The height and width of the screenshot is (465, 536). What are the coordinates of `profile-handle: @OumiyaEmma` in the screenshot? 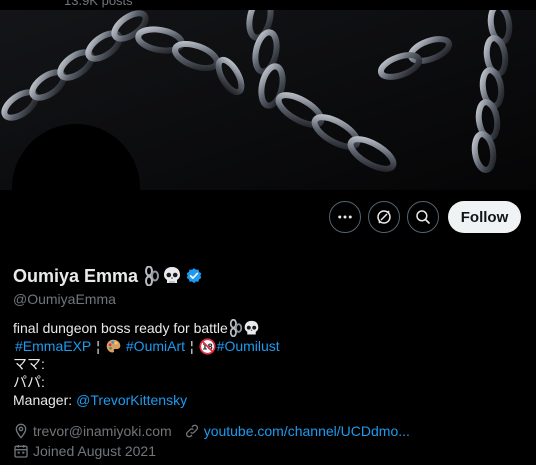 It's located at (64, 299).